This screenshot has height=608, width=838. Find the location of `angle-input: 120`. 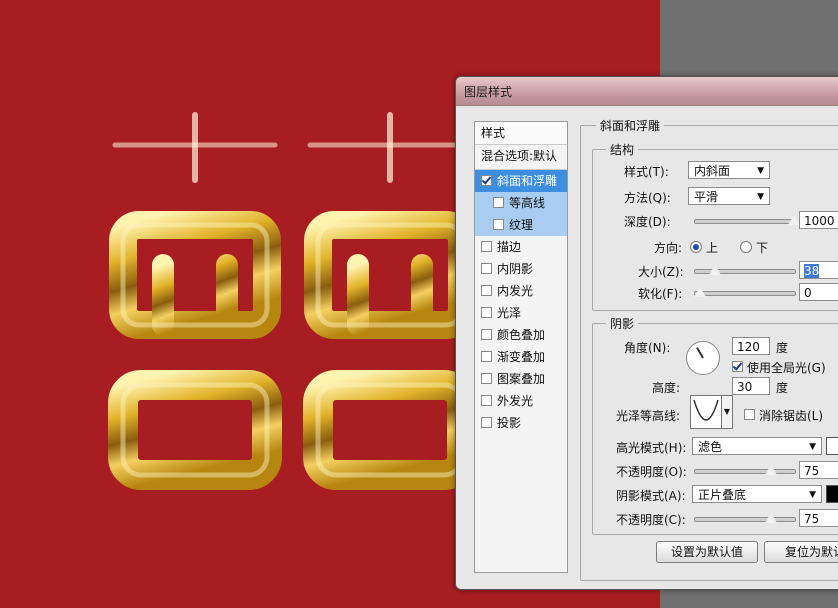

angle-input: 120 is located at coordinates (751, 346).